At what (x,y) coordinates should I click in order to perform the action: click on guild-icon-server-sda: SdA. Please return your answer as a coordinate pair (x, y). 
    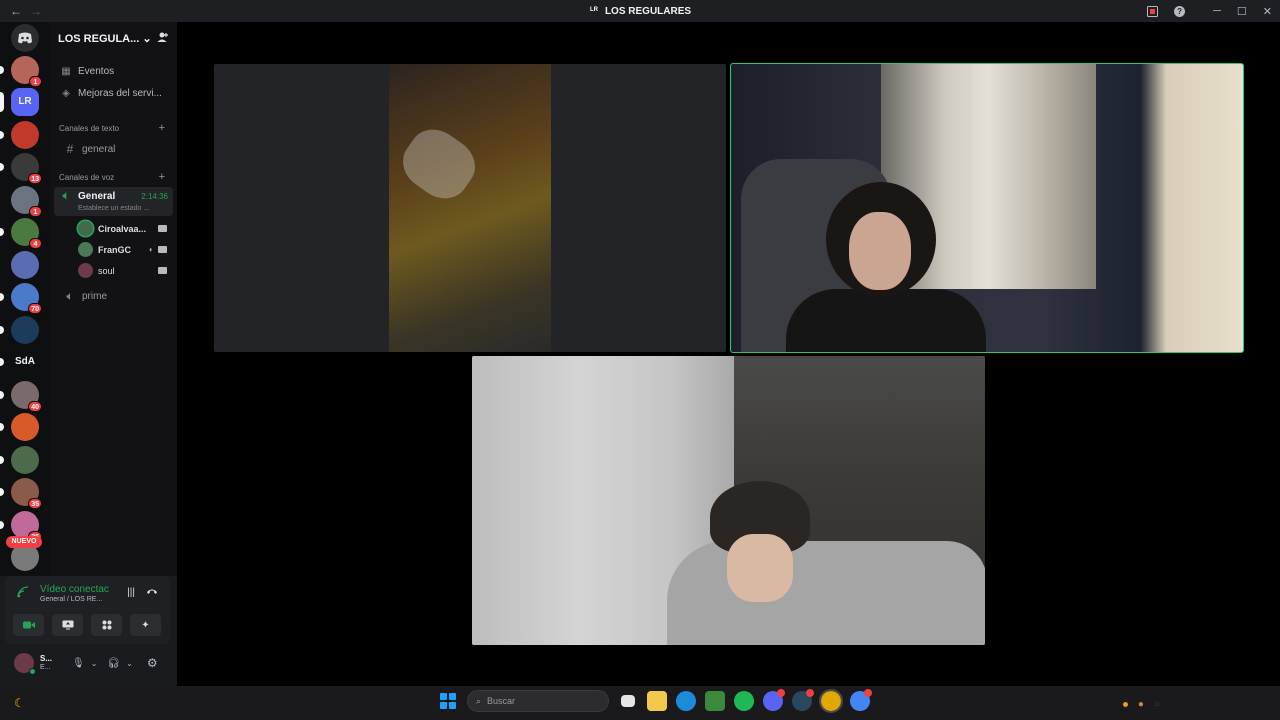
    Looking at the image, I should click on (19, 362).